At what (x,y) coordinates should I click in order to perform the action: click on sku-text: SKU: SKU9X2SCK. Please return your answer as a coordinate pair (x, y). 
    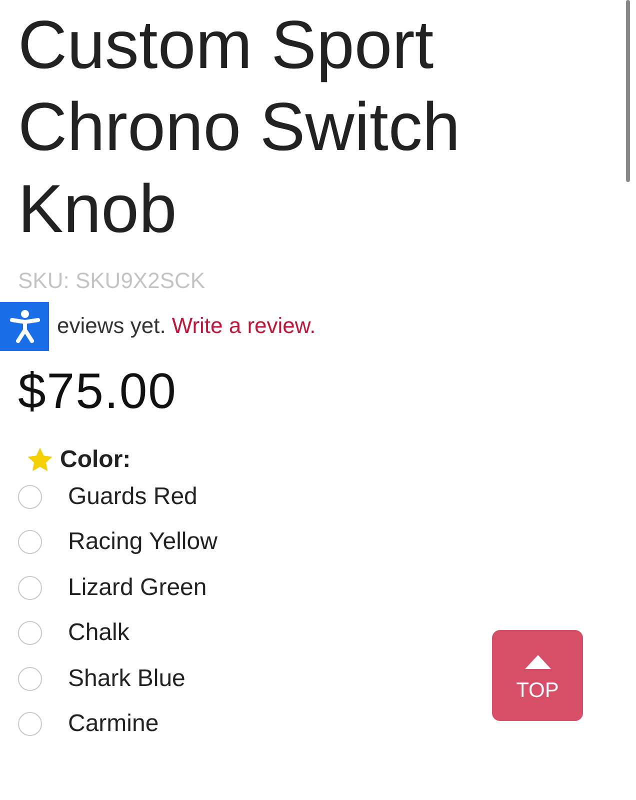
    Looking at the image, I should click on (112, 281).